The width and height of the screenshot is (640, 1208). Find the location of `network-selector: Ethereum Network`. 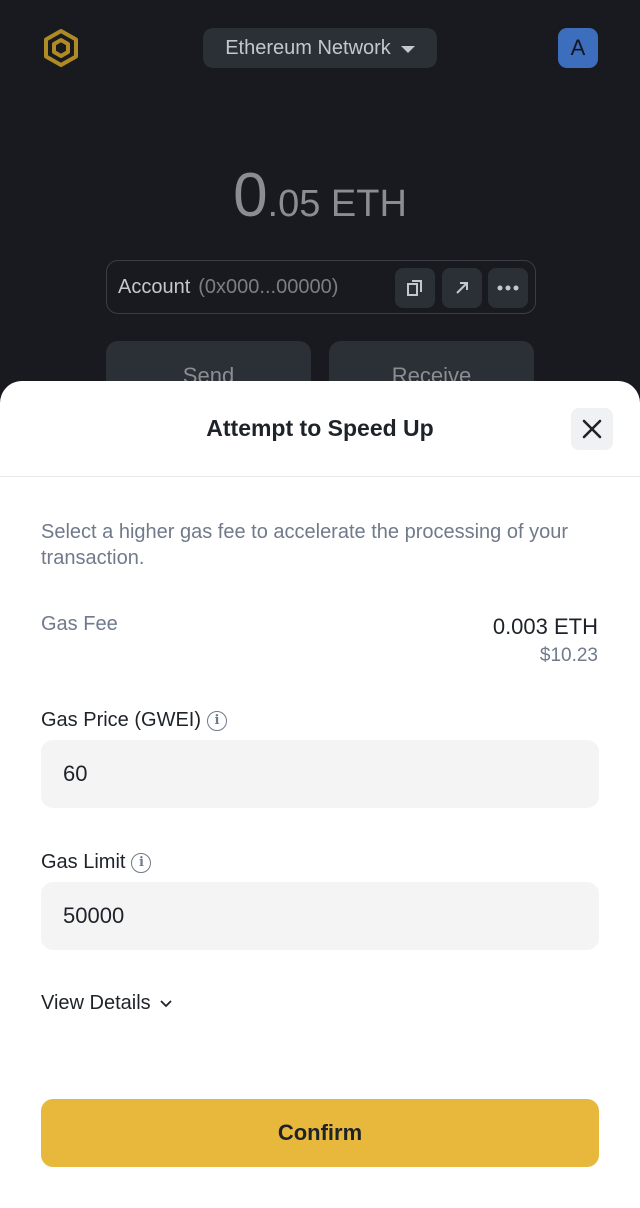

network-selector: Ethereum Network is located at coordinates (320, 48).